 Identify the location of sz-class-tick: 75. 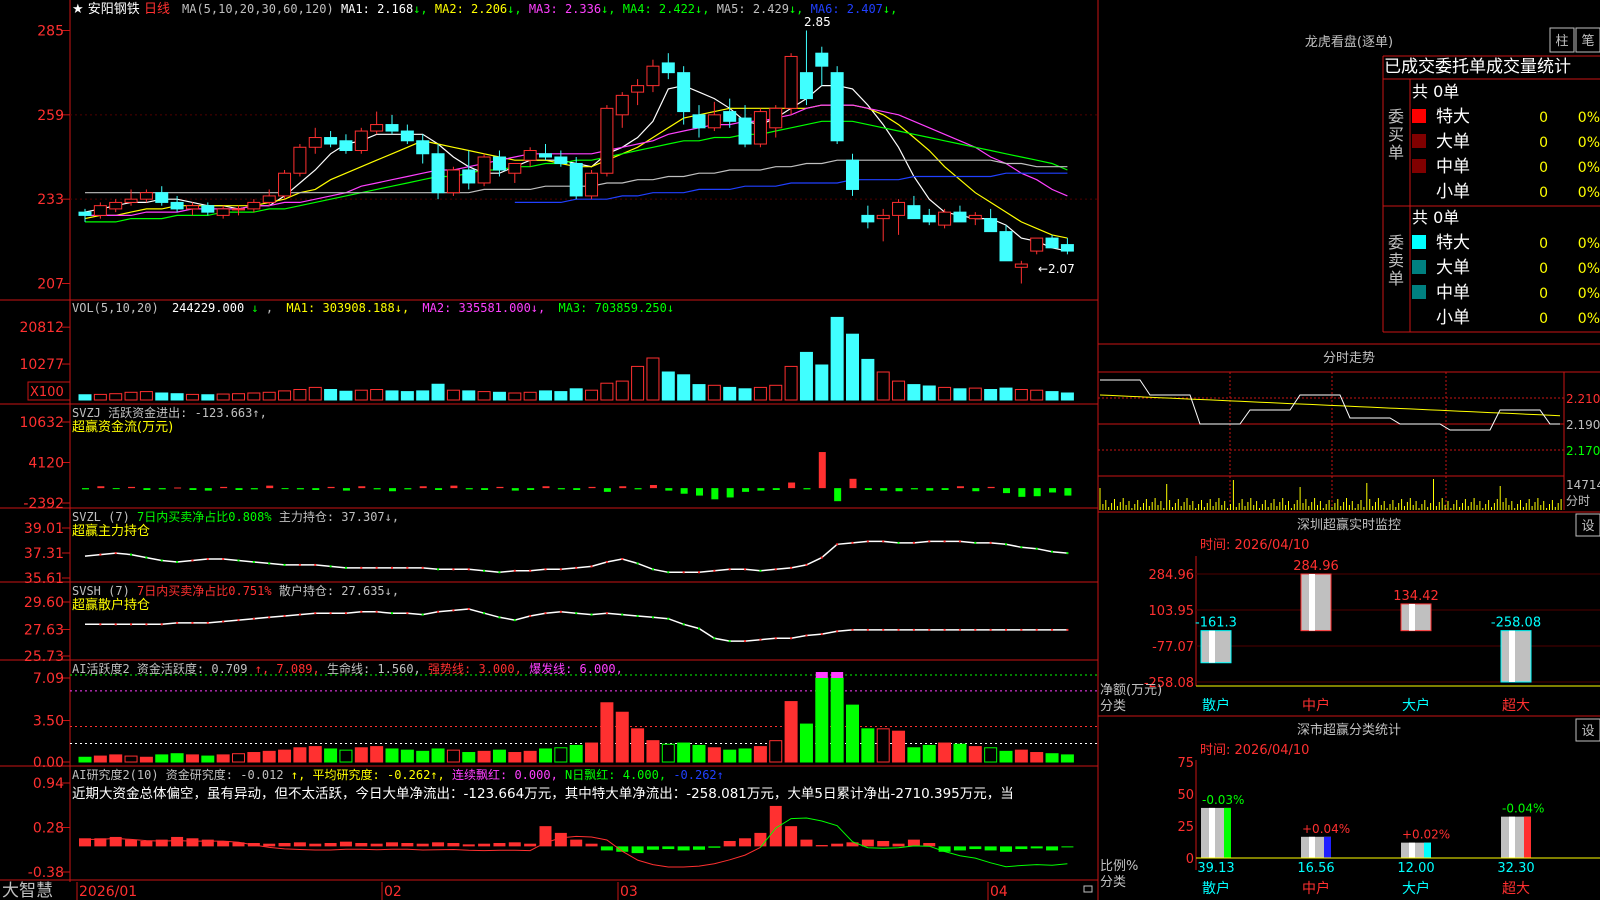
(1185, 763).